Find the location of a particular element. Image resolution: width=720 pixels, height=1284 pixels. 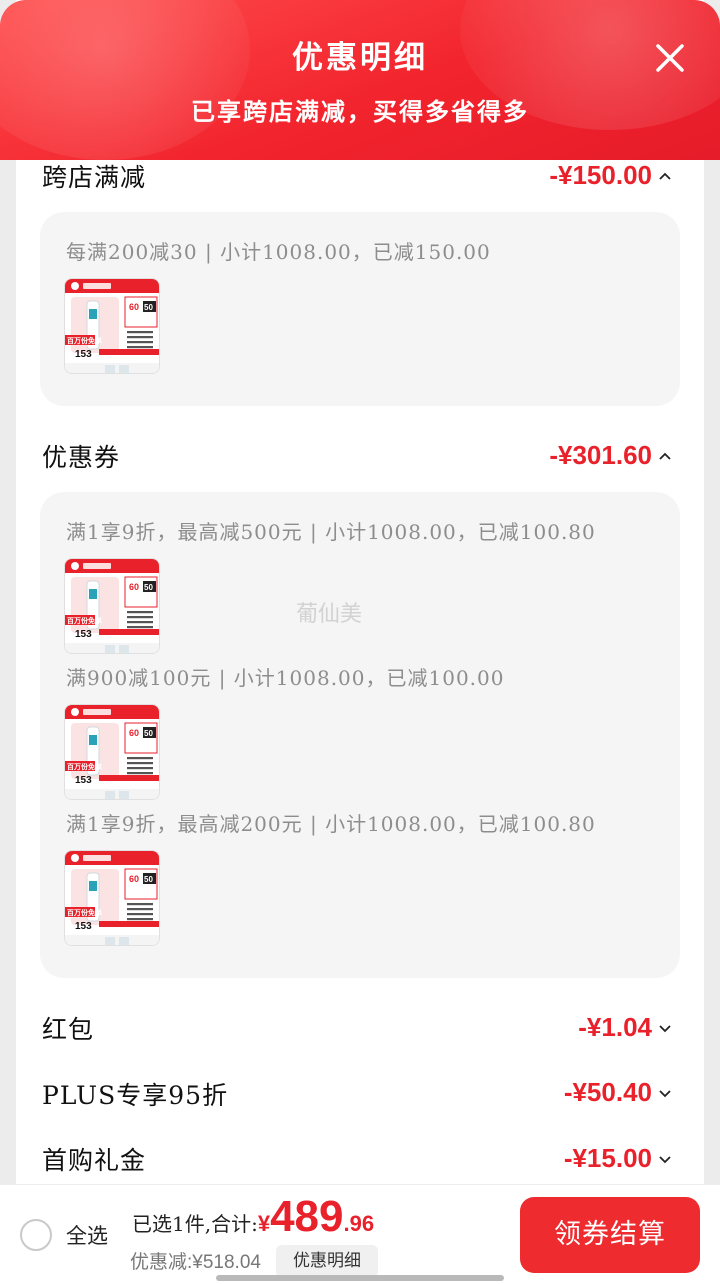

sheet-header: 优惠明细 已享跨店满减，买得多省得多 is located at coordinates (360, 80).